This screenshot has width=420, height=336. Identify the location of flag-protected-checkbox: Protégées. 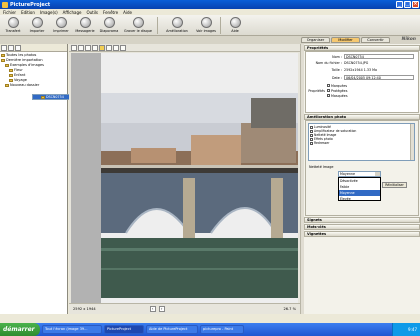
(337, 90).